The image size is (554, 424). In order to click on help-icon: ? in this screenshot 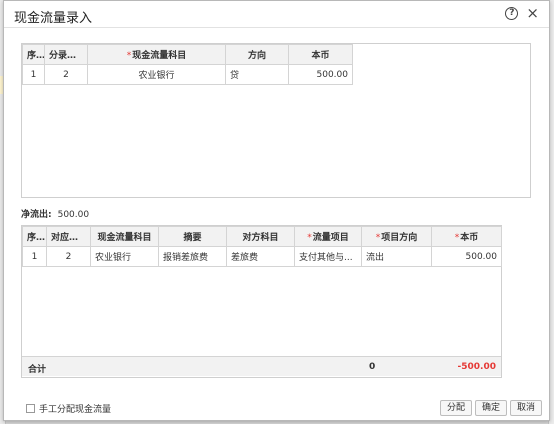, I will do `click(512, 13)`.